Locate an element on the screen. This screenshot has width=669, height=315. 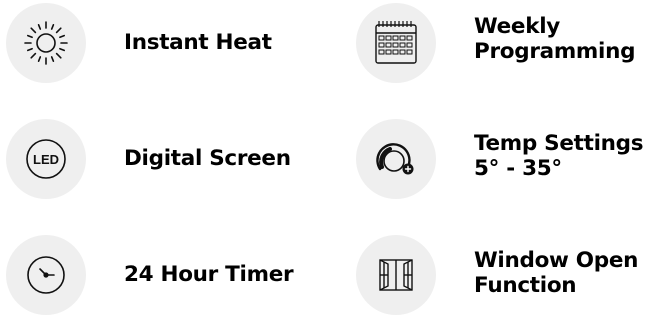
clock-icon is located at coordinates (46, 275).